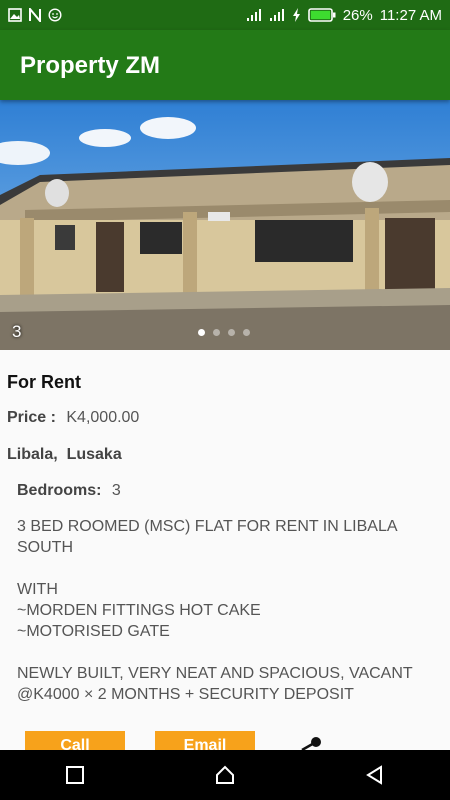 The image size is (450, 800). Describe the element at coordinates (375, 775) in the screenshot. I see `back-icon` at that location.